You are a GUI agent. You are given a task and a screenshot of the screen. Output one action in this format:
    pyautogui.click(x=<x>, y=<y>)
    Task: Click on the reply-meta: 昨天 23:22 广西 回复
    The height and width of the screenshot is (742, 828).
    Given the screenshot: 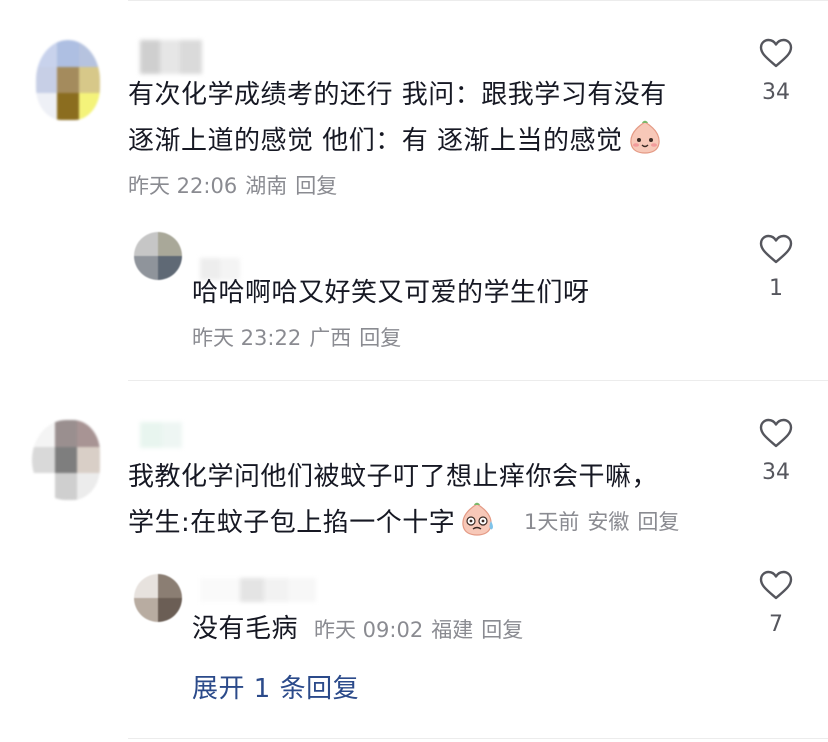 What is the action you would take?
    pyautogui.click(x=300, y=338)
    